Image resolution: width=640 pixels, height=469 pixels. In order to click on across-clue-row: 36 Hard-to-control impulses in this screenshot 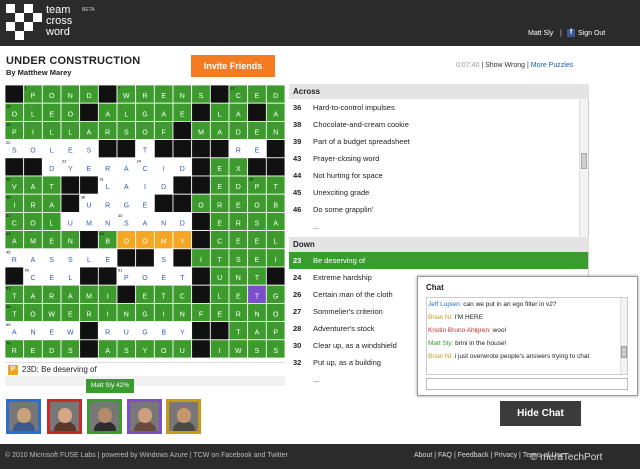, I will do `click(438, 107)`.